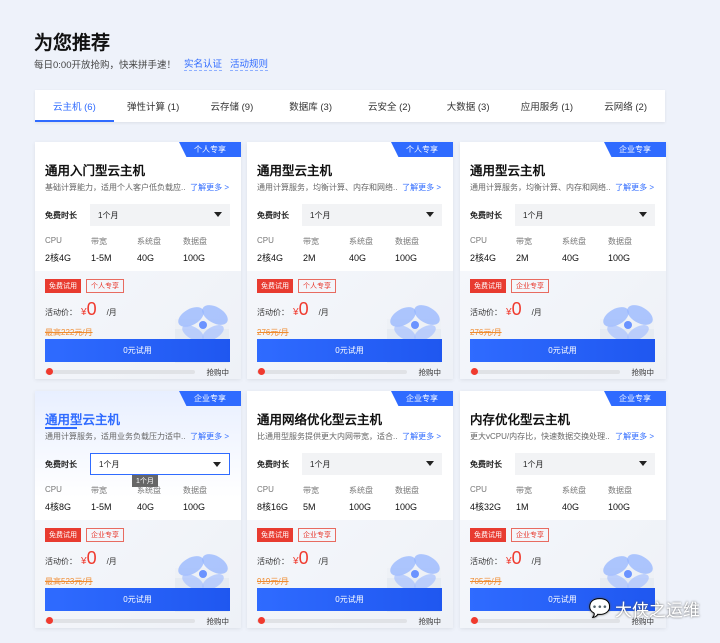  I want to click on original-price: 最高523元/月, so click(69, 581).